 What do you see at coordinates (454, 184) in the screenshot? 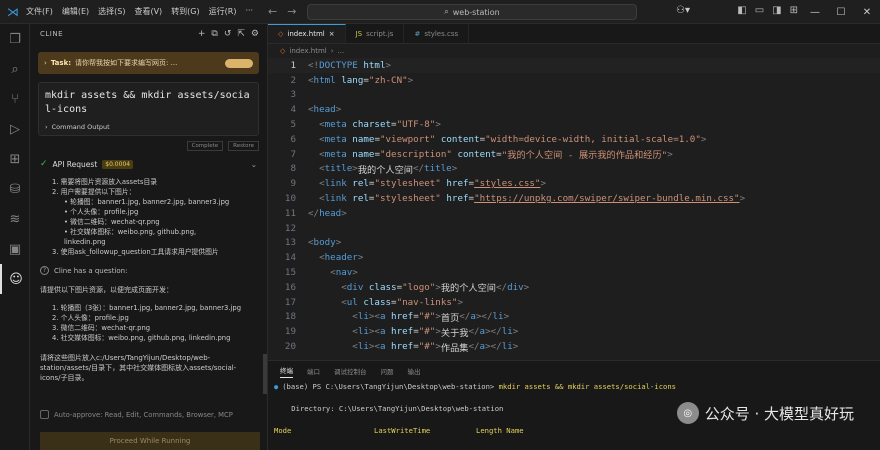
I see `code-token: href` at bounding box center [454, 184].